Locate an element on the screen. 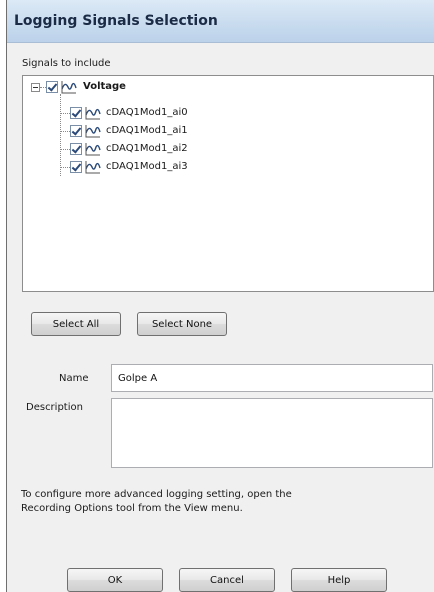 The width and height of the screenshot is (434, 592). name-label: Name is located at coordinates (74, 378).